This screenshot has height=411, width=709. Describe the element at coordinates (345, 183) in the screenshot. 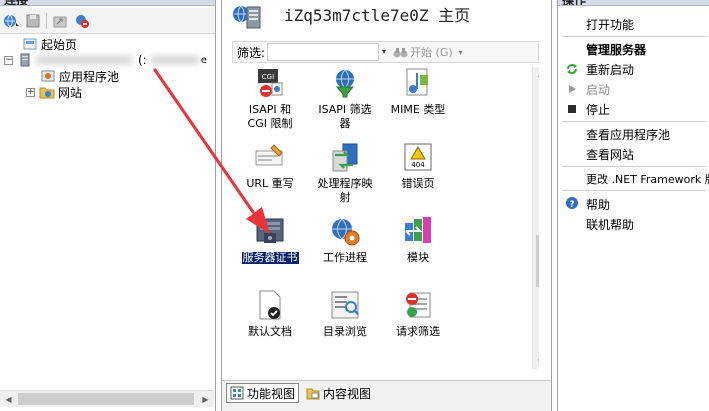

I see `feature-label: 处理程序映` at that location.